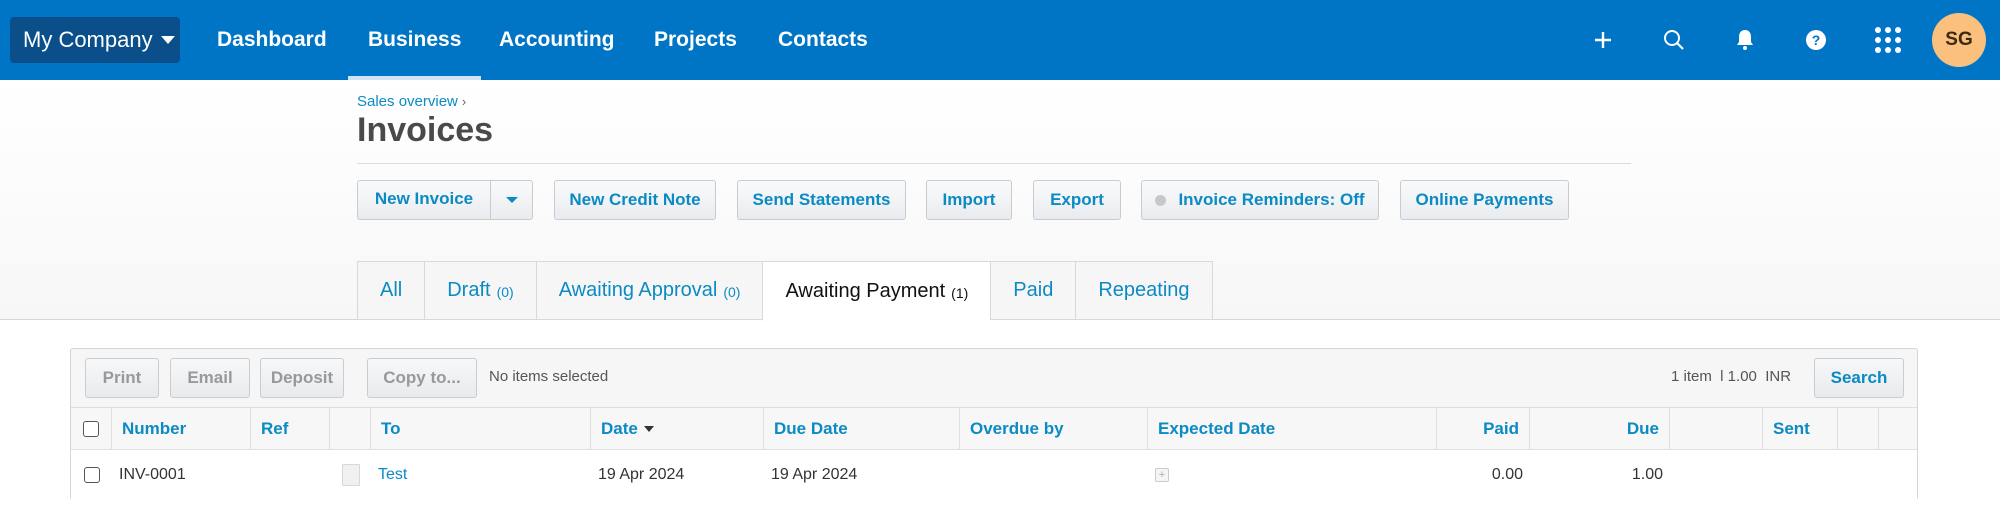 The width and height of the screenshot is (2000, 516). I want to click on user-avatar: SG, so click(1959, 40).